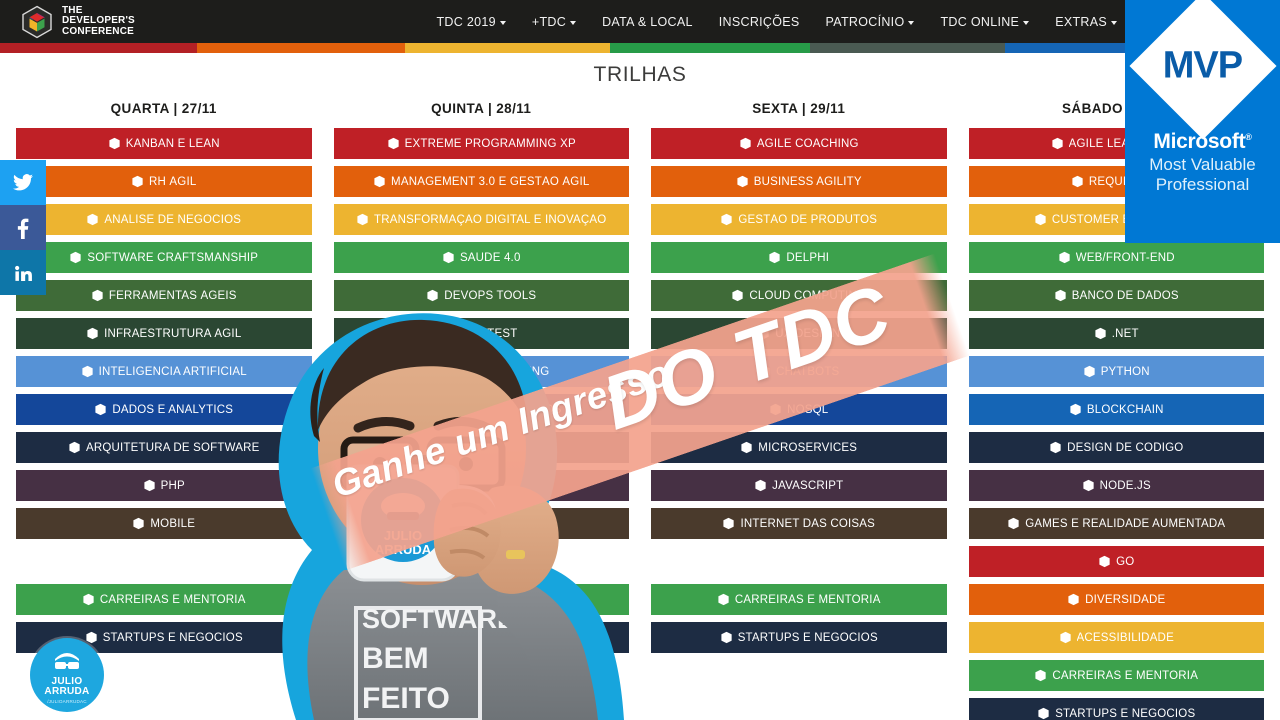 This screenshot has height=720, width=1280. I want to click on track-button: WEB/FRONT-END, so click(1116, 257).